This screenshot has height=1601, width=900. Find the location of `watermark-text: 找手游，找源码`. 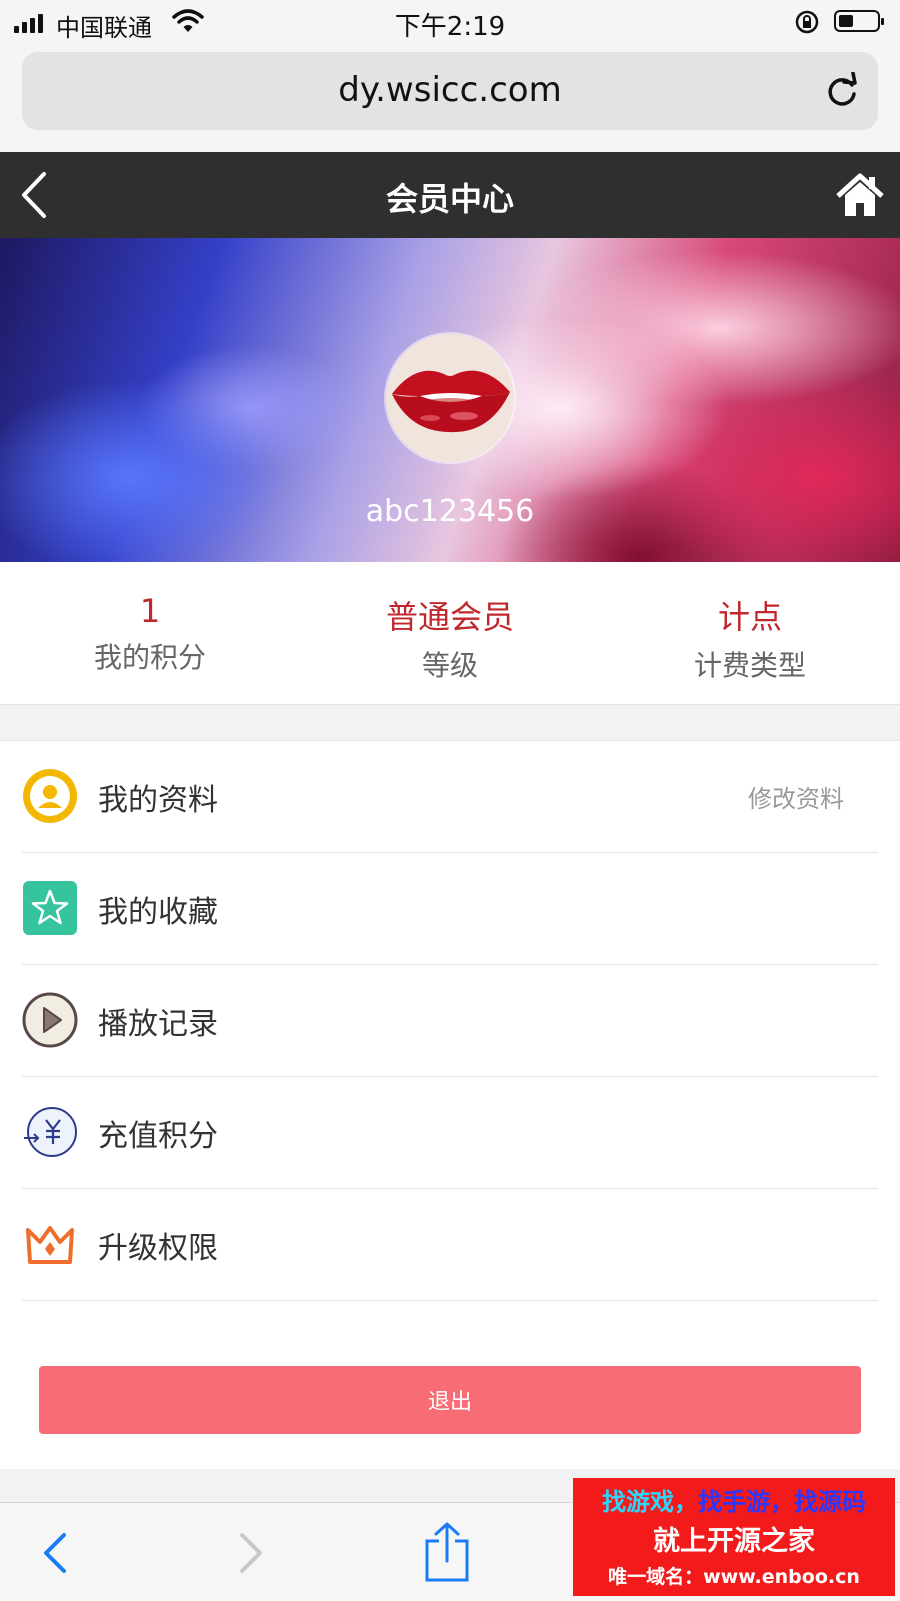

watermark-text: 找手游，找源码 is located at coordinates (782, 1502).